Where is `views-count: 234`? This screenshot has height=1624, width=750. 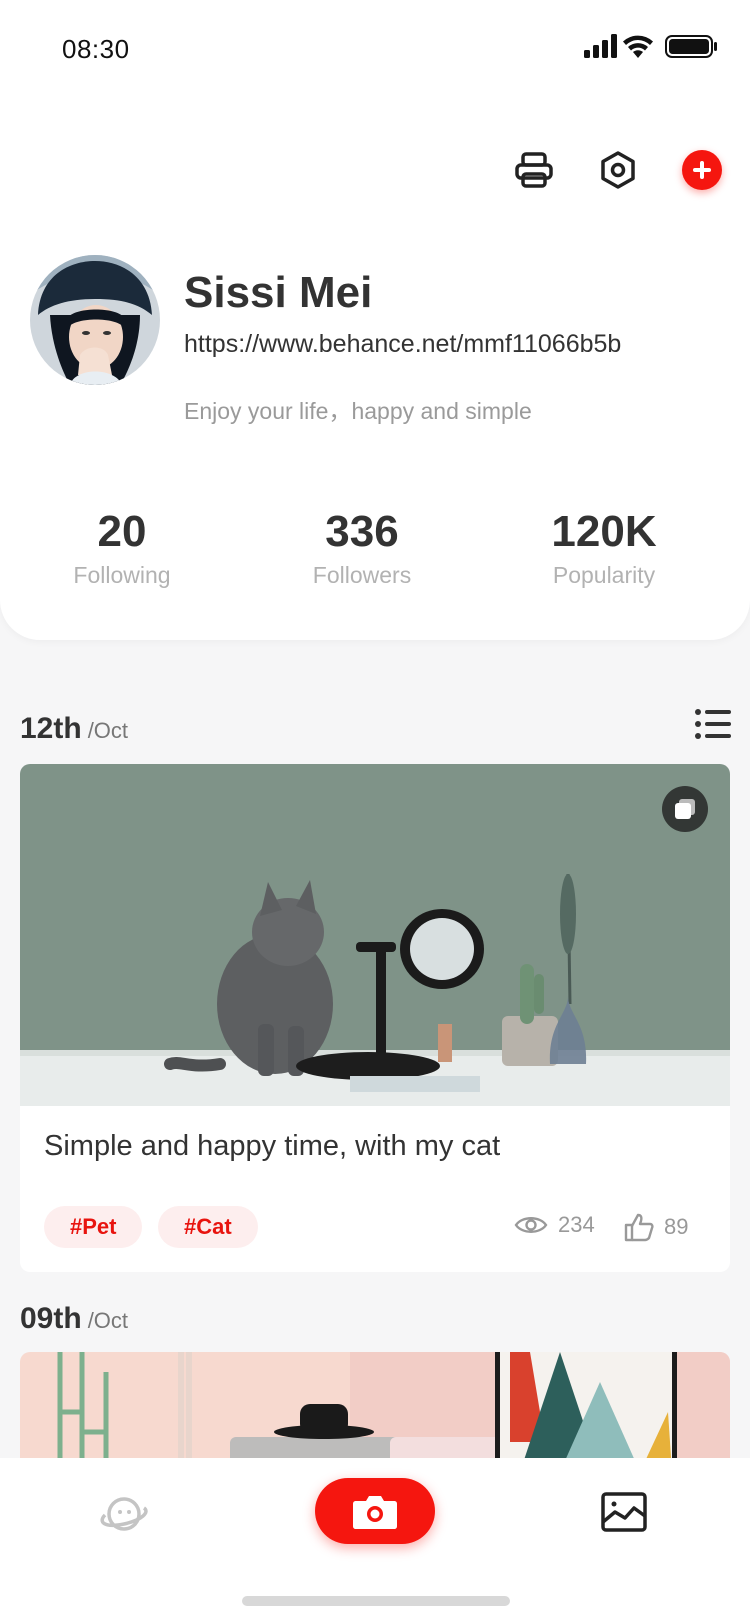 views-count: 234 is located at coordinates (554, 1225).